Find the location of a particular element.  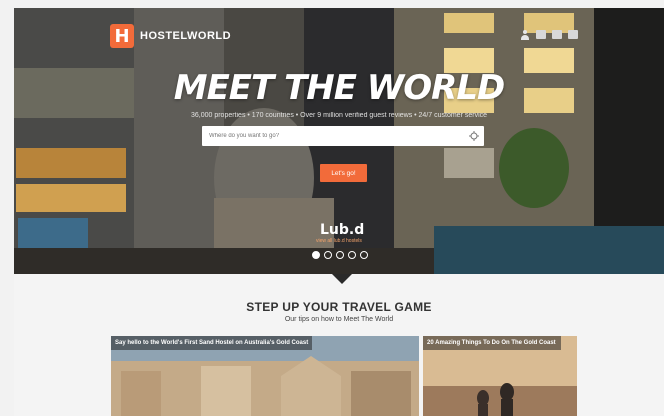

search-bar is located at coordinates (343, 136).